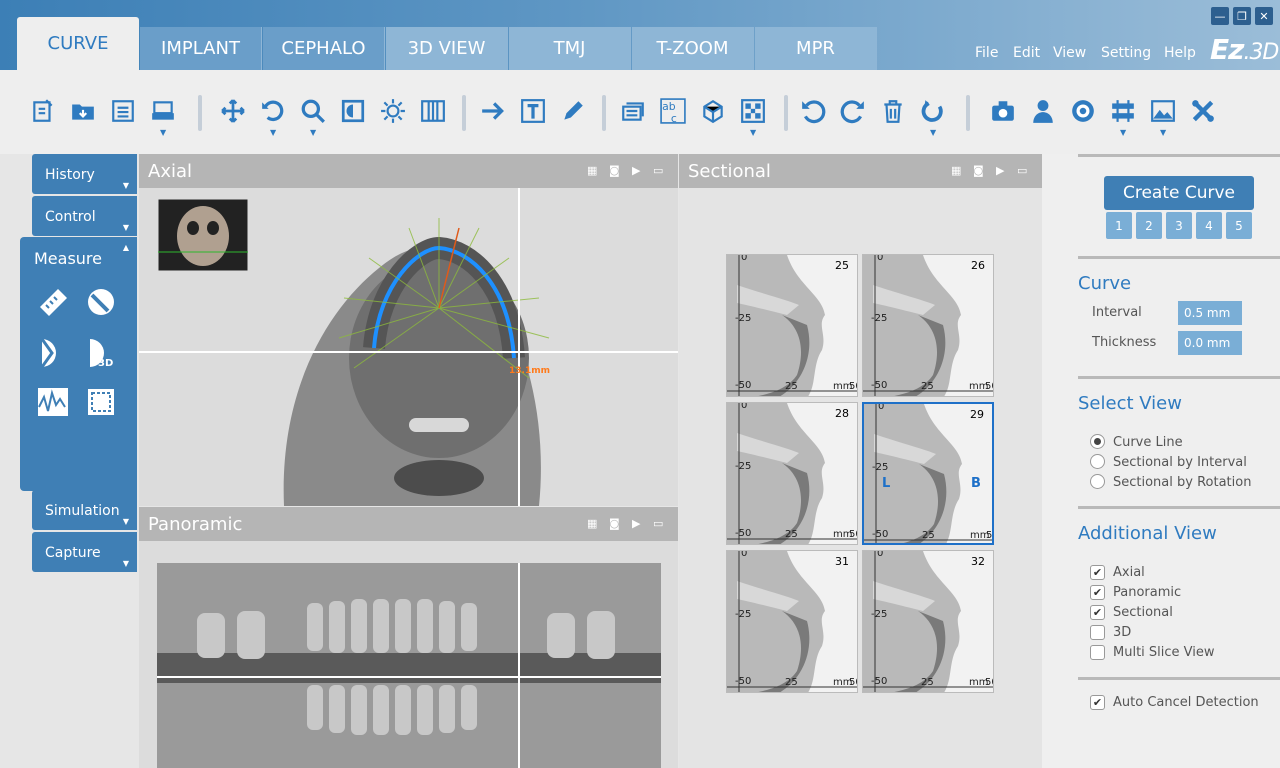  I want to click on undo-icon, so click(813, 111).